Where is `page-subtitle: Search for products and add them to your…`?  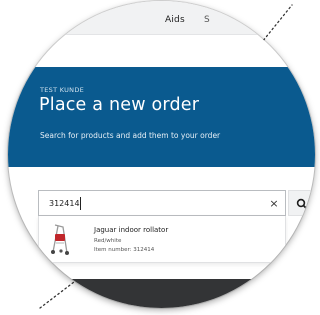
page-subtitle: Search for products and add them to your… is located at coordinates (130, 135).